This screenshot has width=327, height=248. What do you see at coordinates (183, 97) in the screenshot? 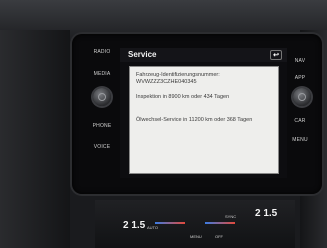
I see `inspection-due: Inspektion in 8900 km oder 434 Tagen` at bounding box center [183, 97].